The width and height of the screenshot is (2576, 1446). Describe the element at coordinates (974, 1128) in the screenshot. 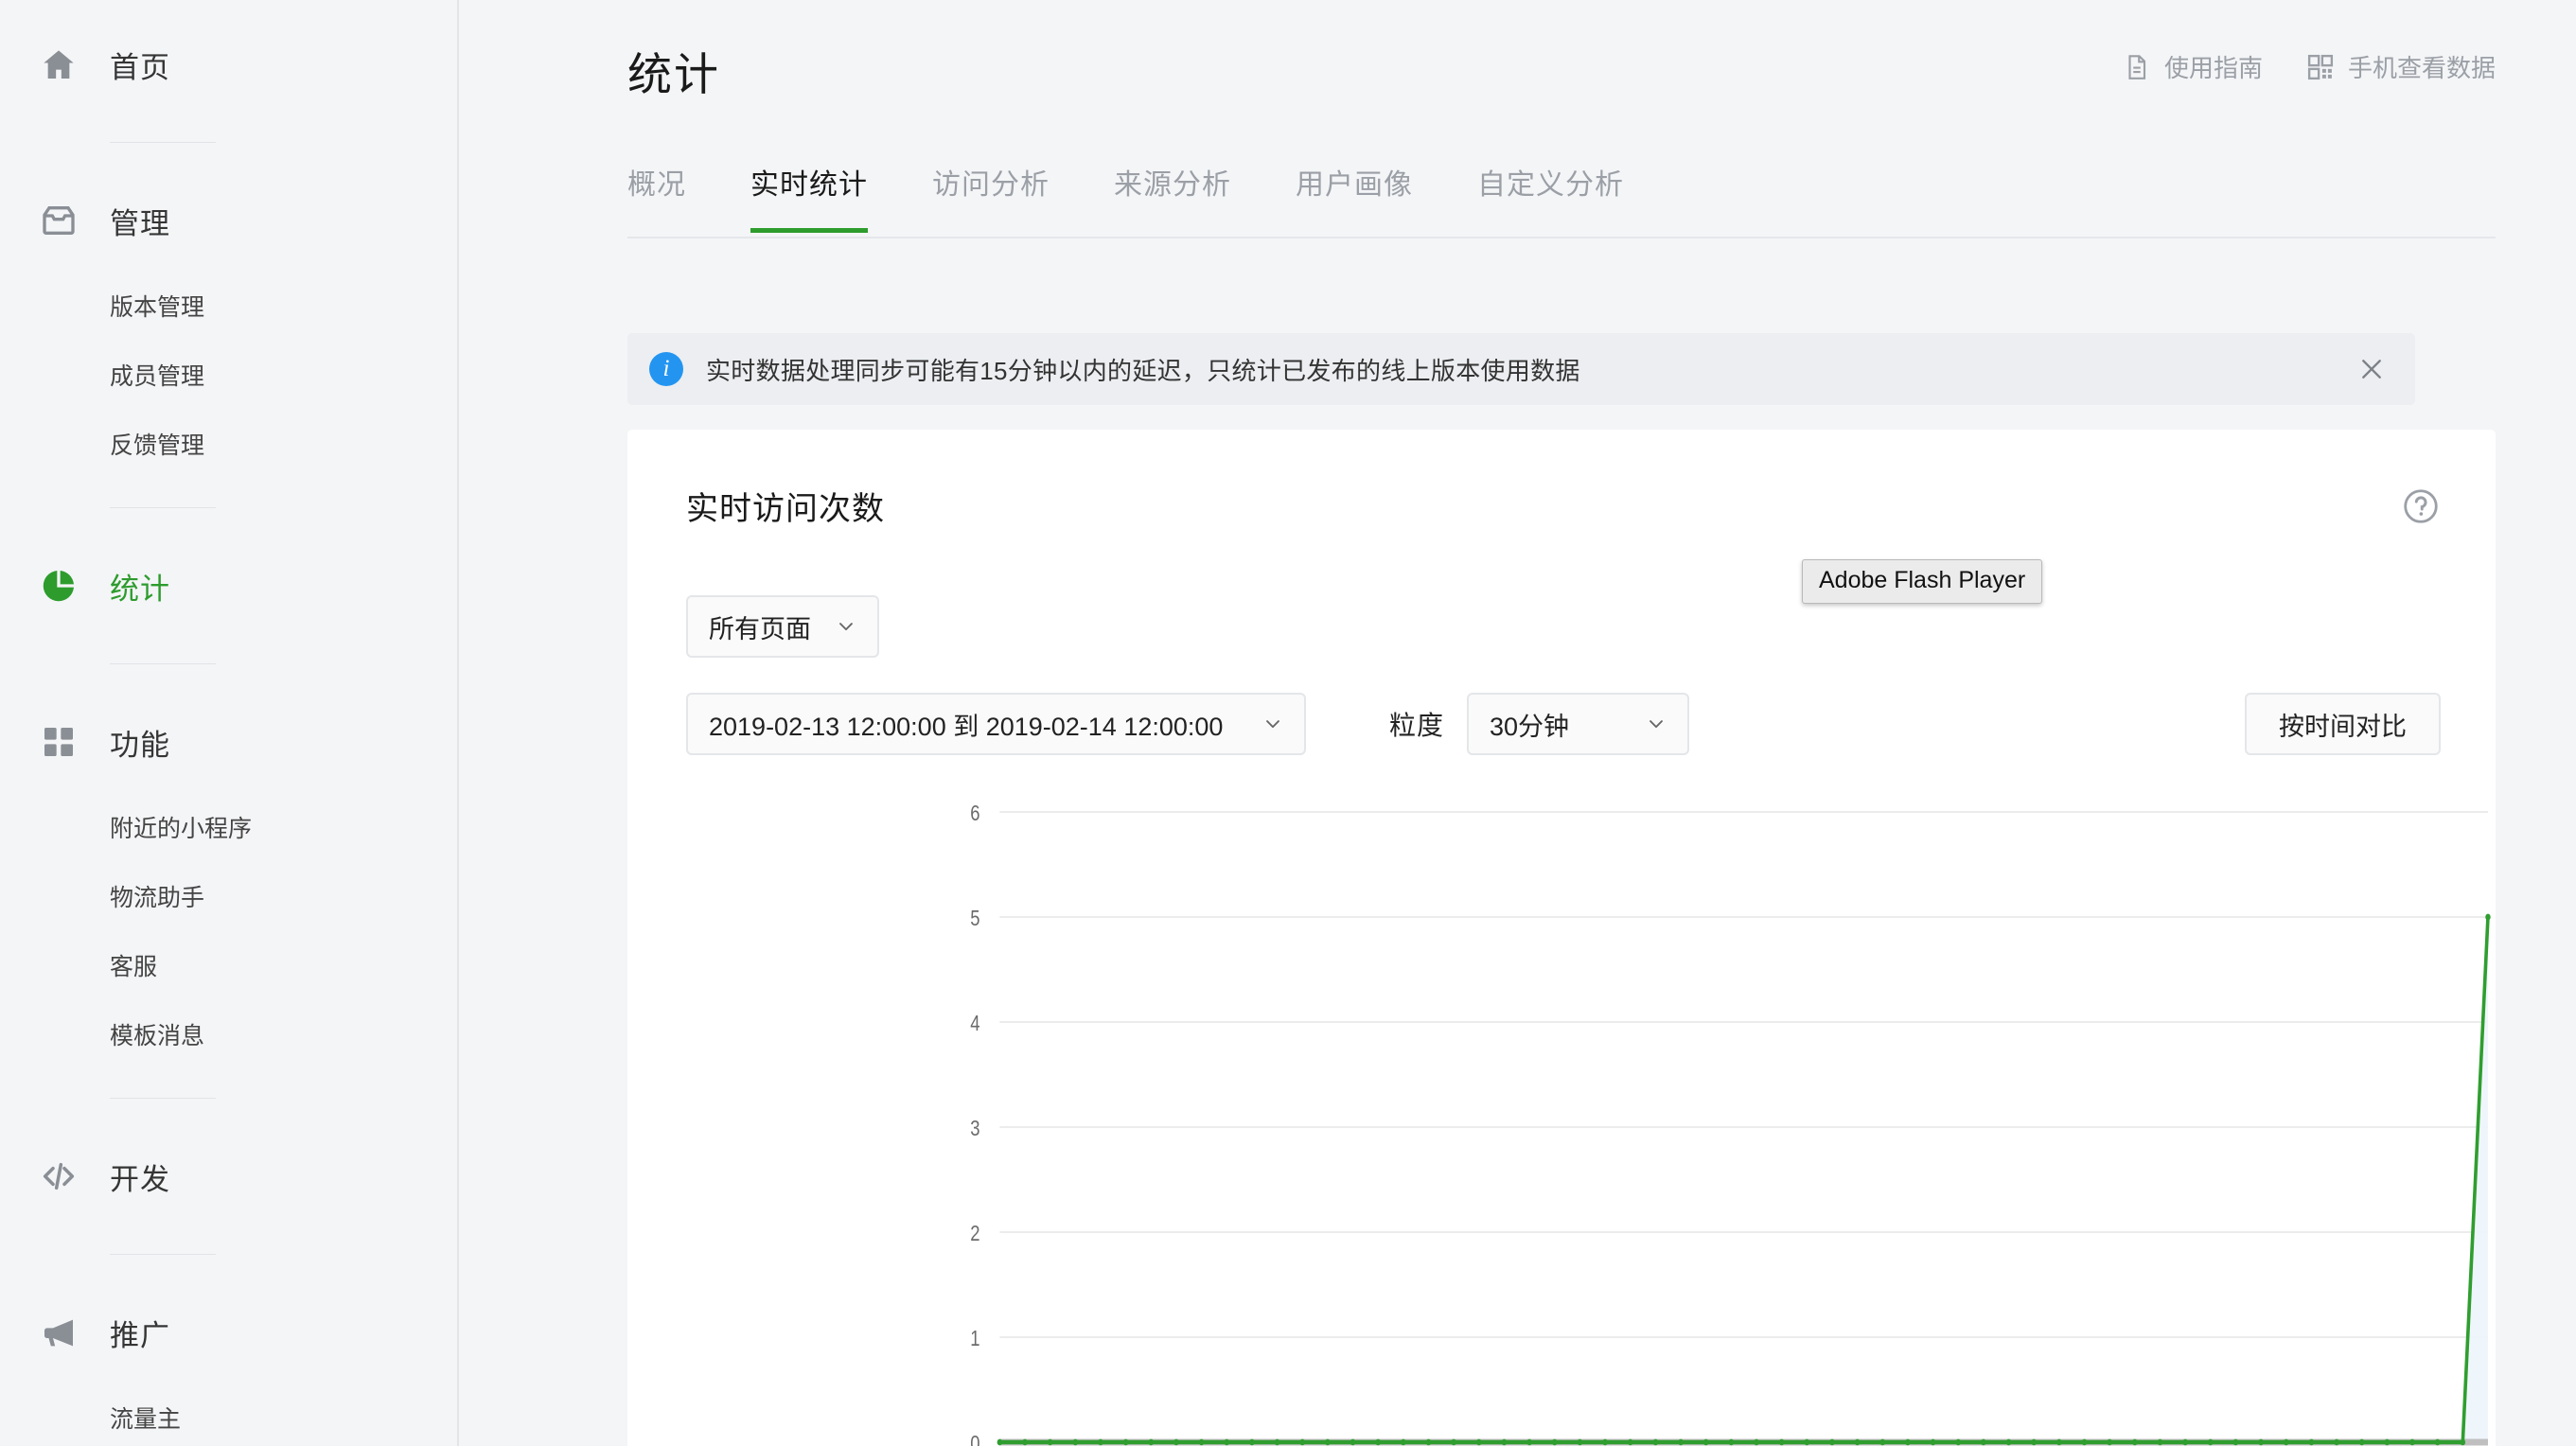

I see `svg-text: 3` at that location.